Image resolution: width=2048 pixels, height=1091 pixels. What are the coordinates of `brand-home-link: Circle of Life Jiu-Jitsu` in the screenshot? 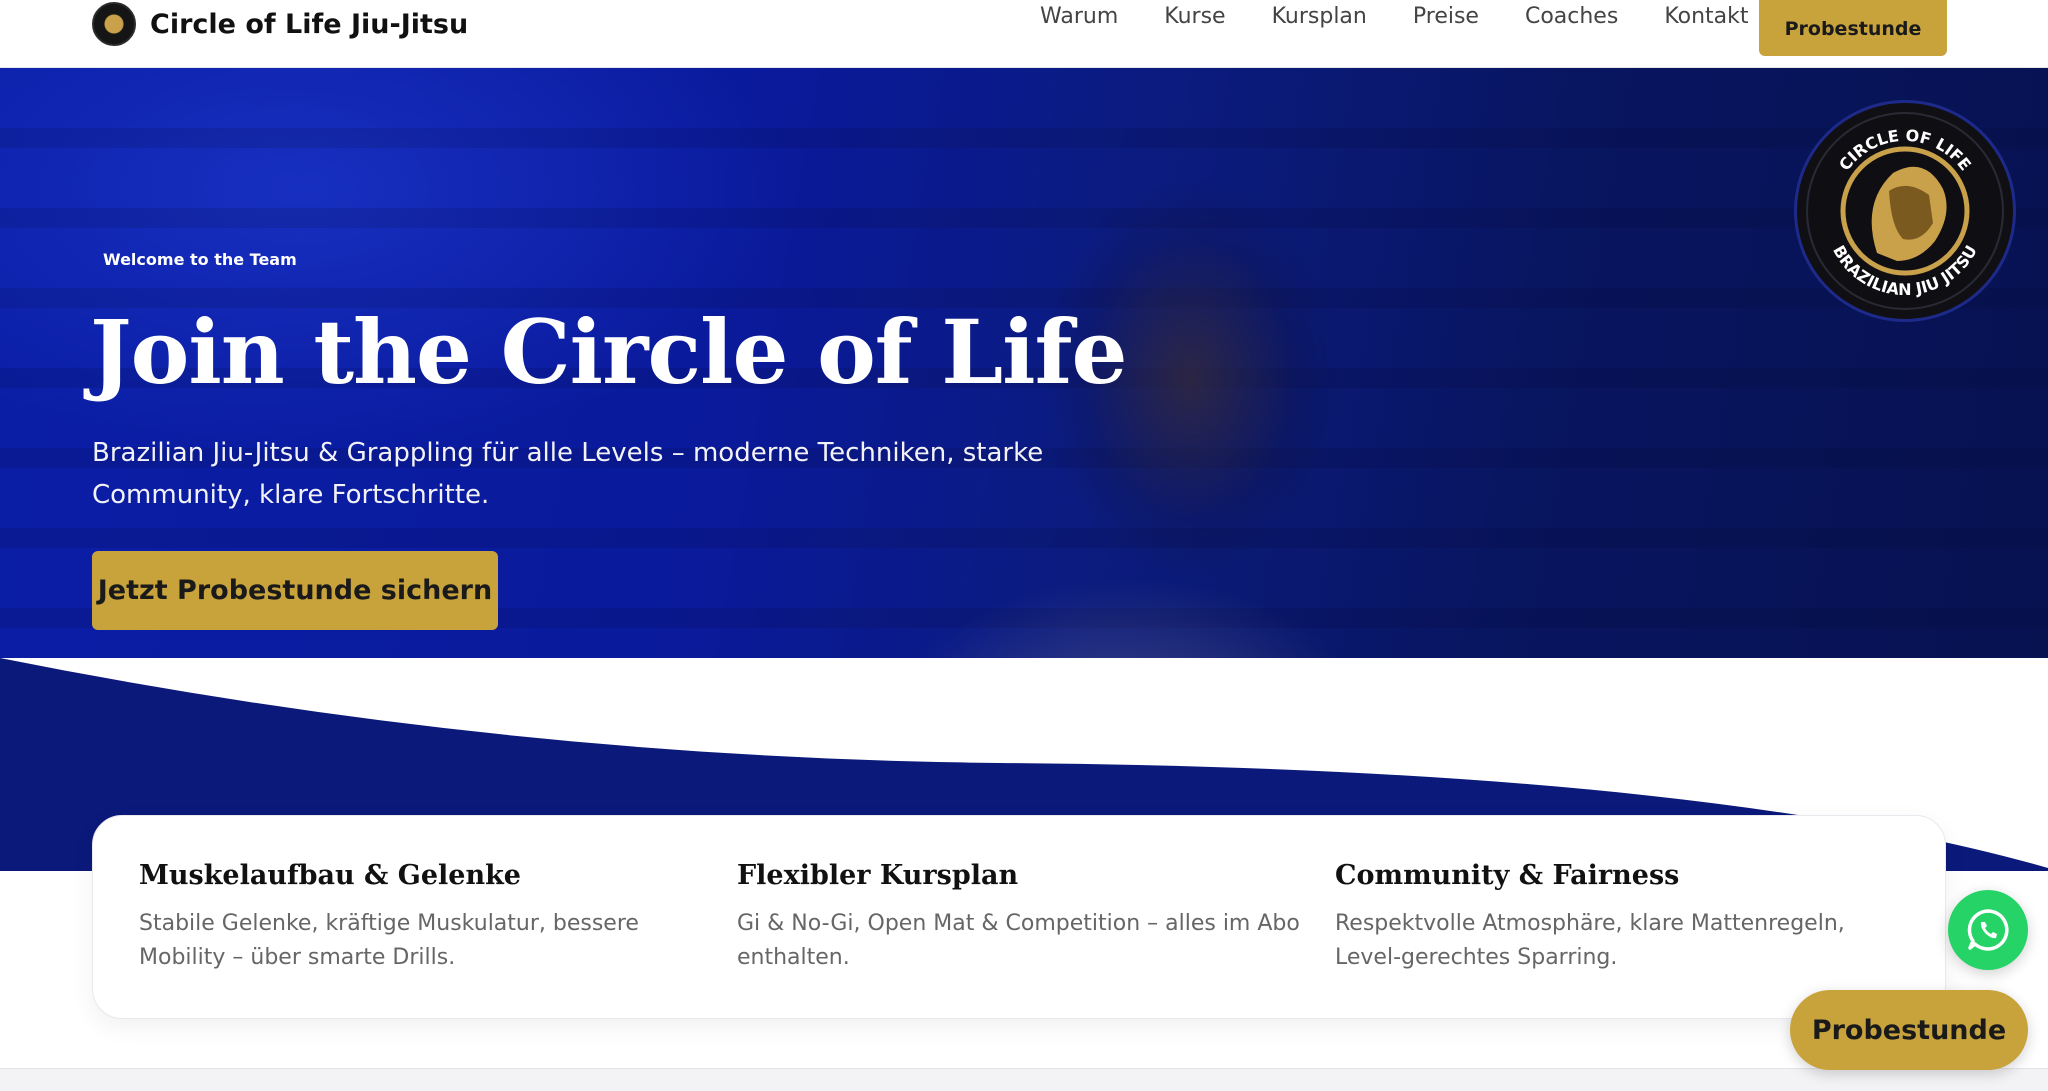 It's located at (280, 24).